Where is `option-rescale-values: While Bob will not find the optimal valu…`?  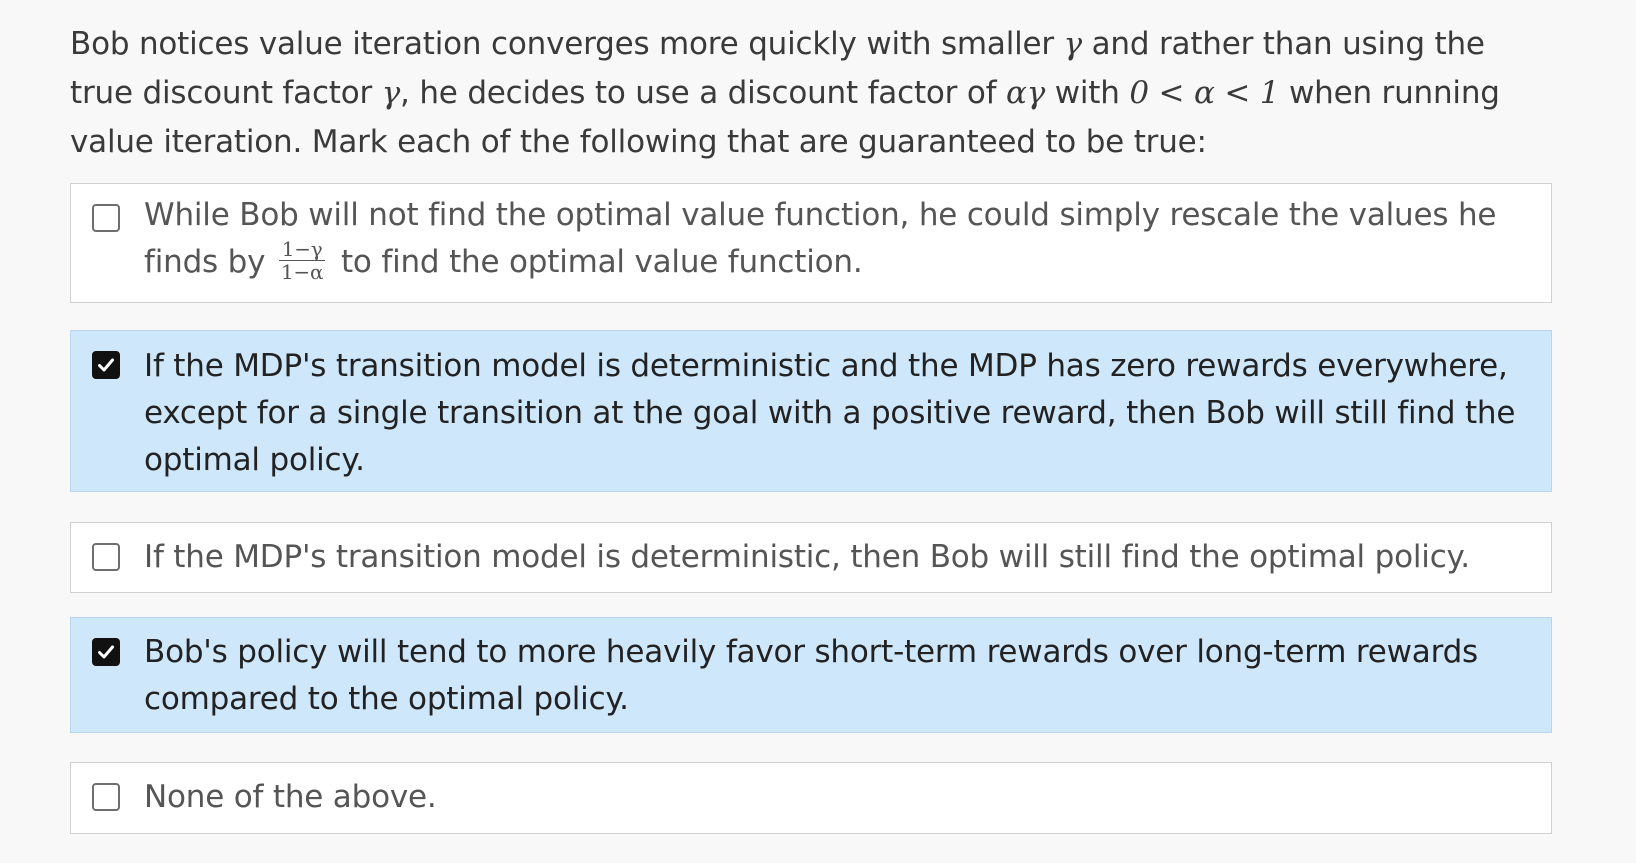 option-rescale-values: While Bob will not find the optimal valu… is located at coordinates (811, 243).